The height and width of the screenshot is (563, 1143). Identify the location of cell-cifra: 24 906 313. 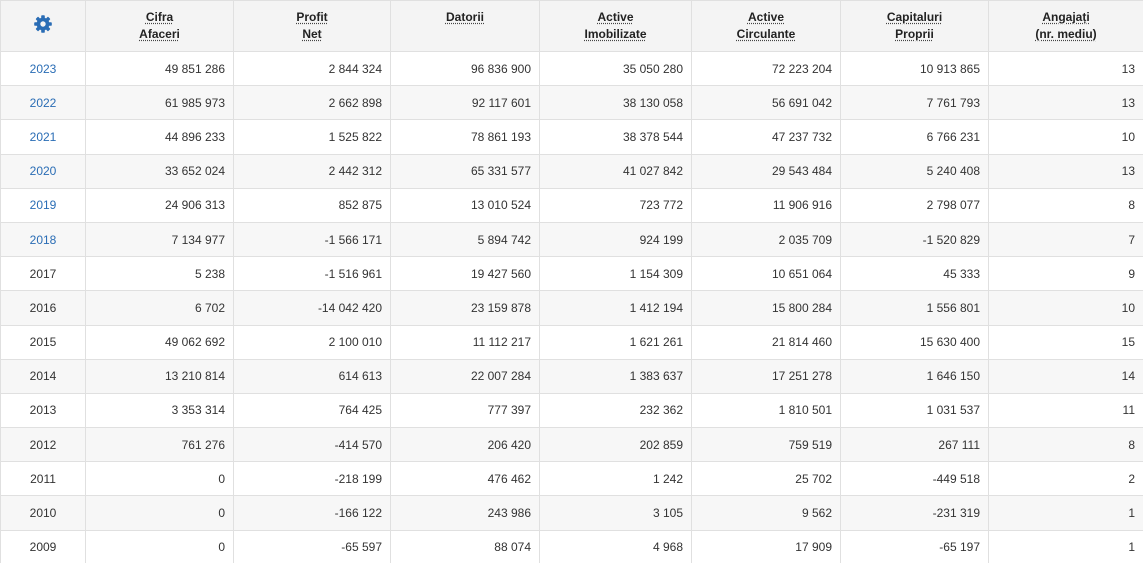
(159, 205).